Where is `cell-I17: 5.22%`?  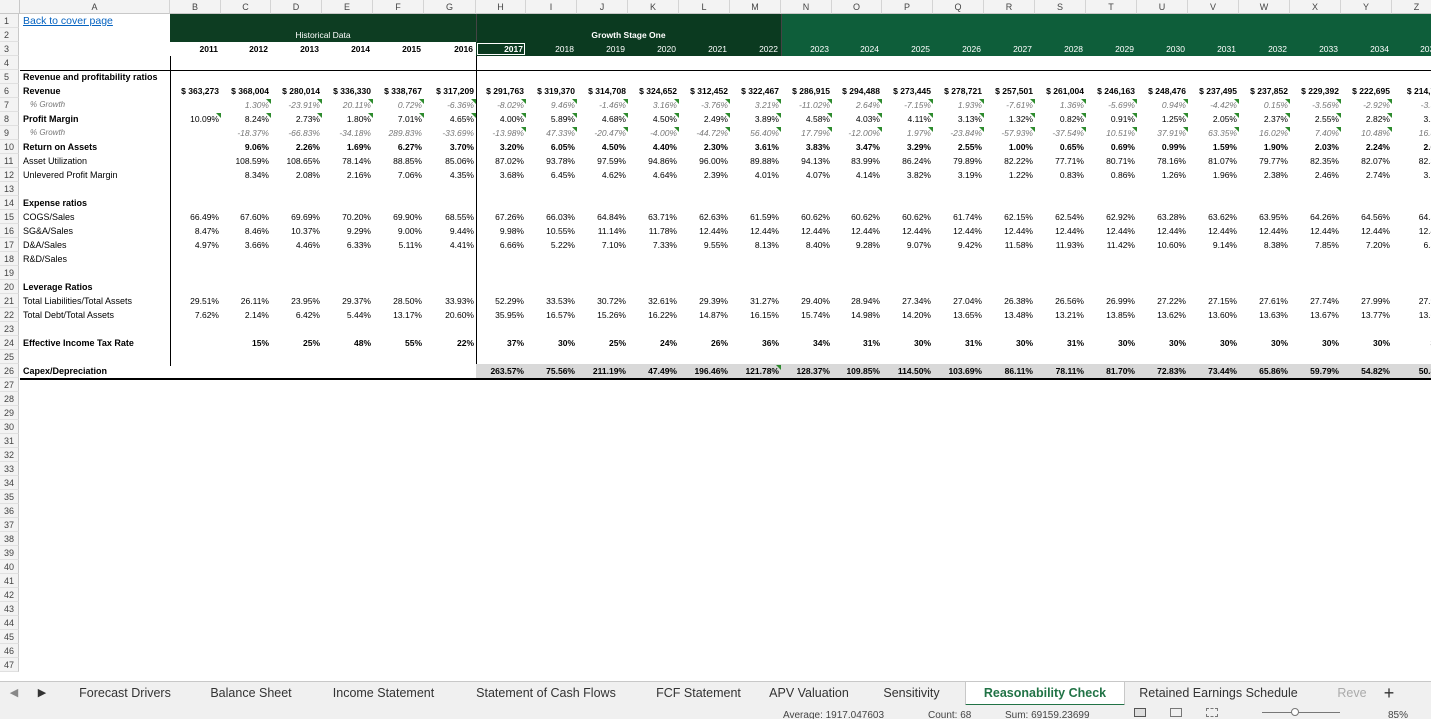 cell-I17: 5.22% is located at coordinates (551, 245).